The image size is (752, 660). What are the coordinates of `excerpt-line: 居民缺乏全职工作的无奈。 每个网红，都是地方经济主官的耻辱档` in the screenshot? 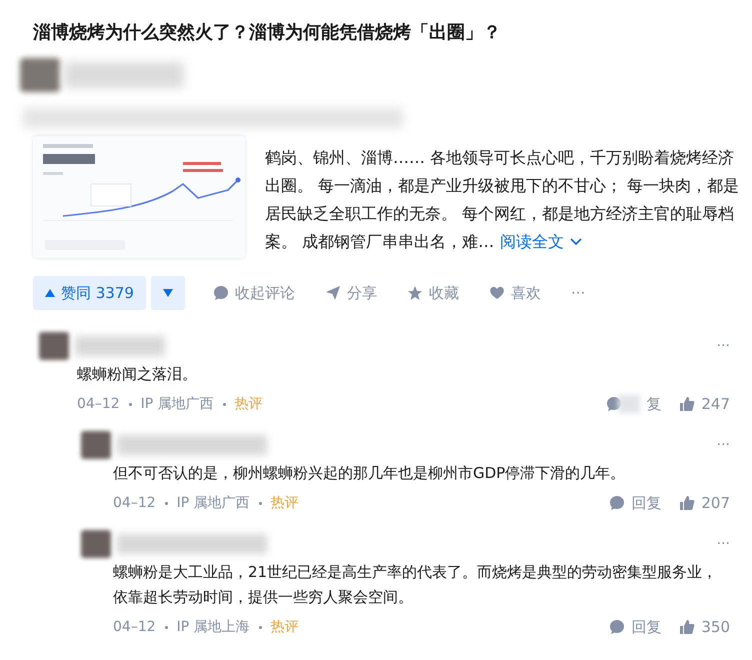 It's located at (499, 214).